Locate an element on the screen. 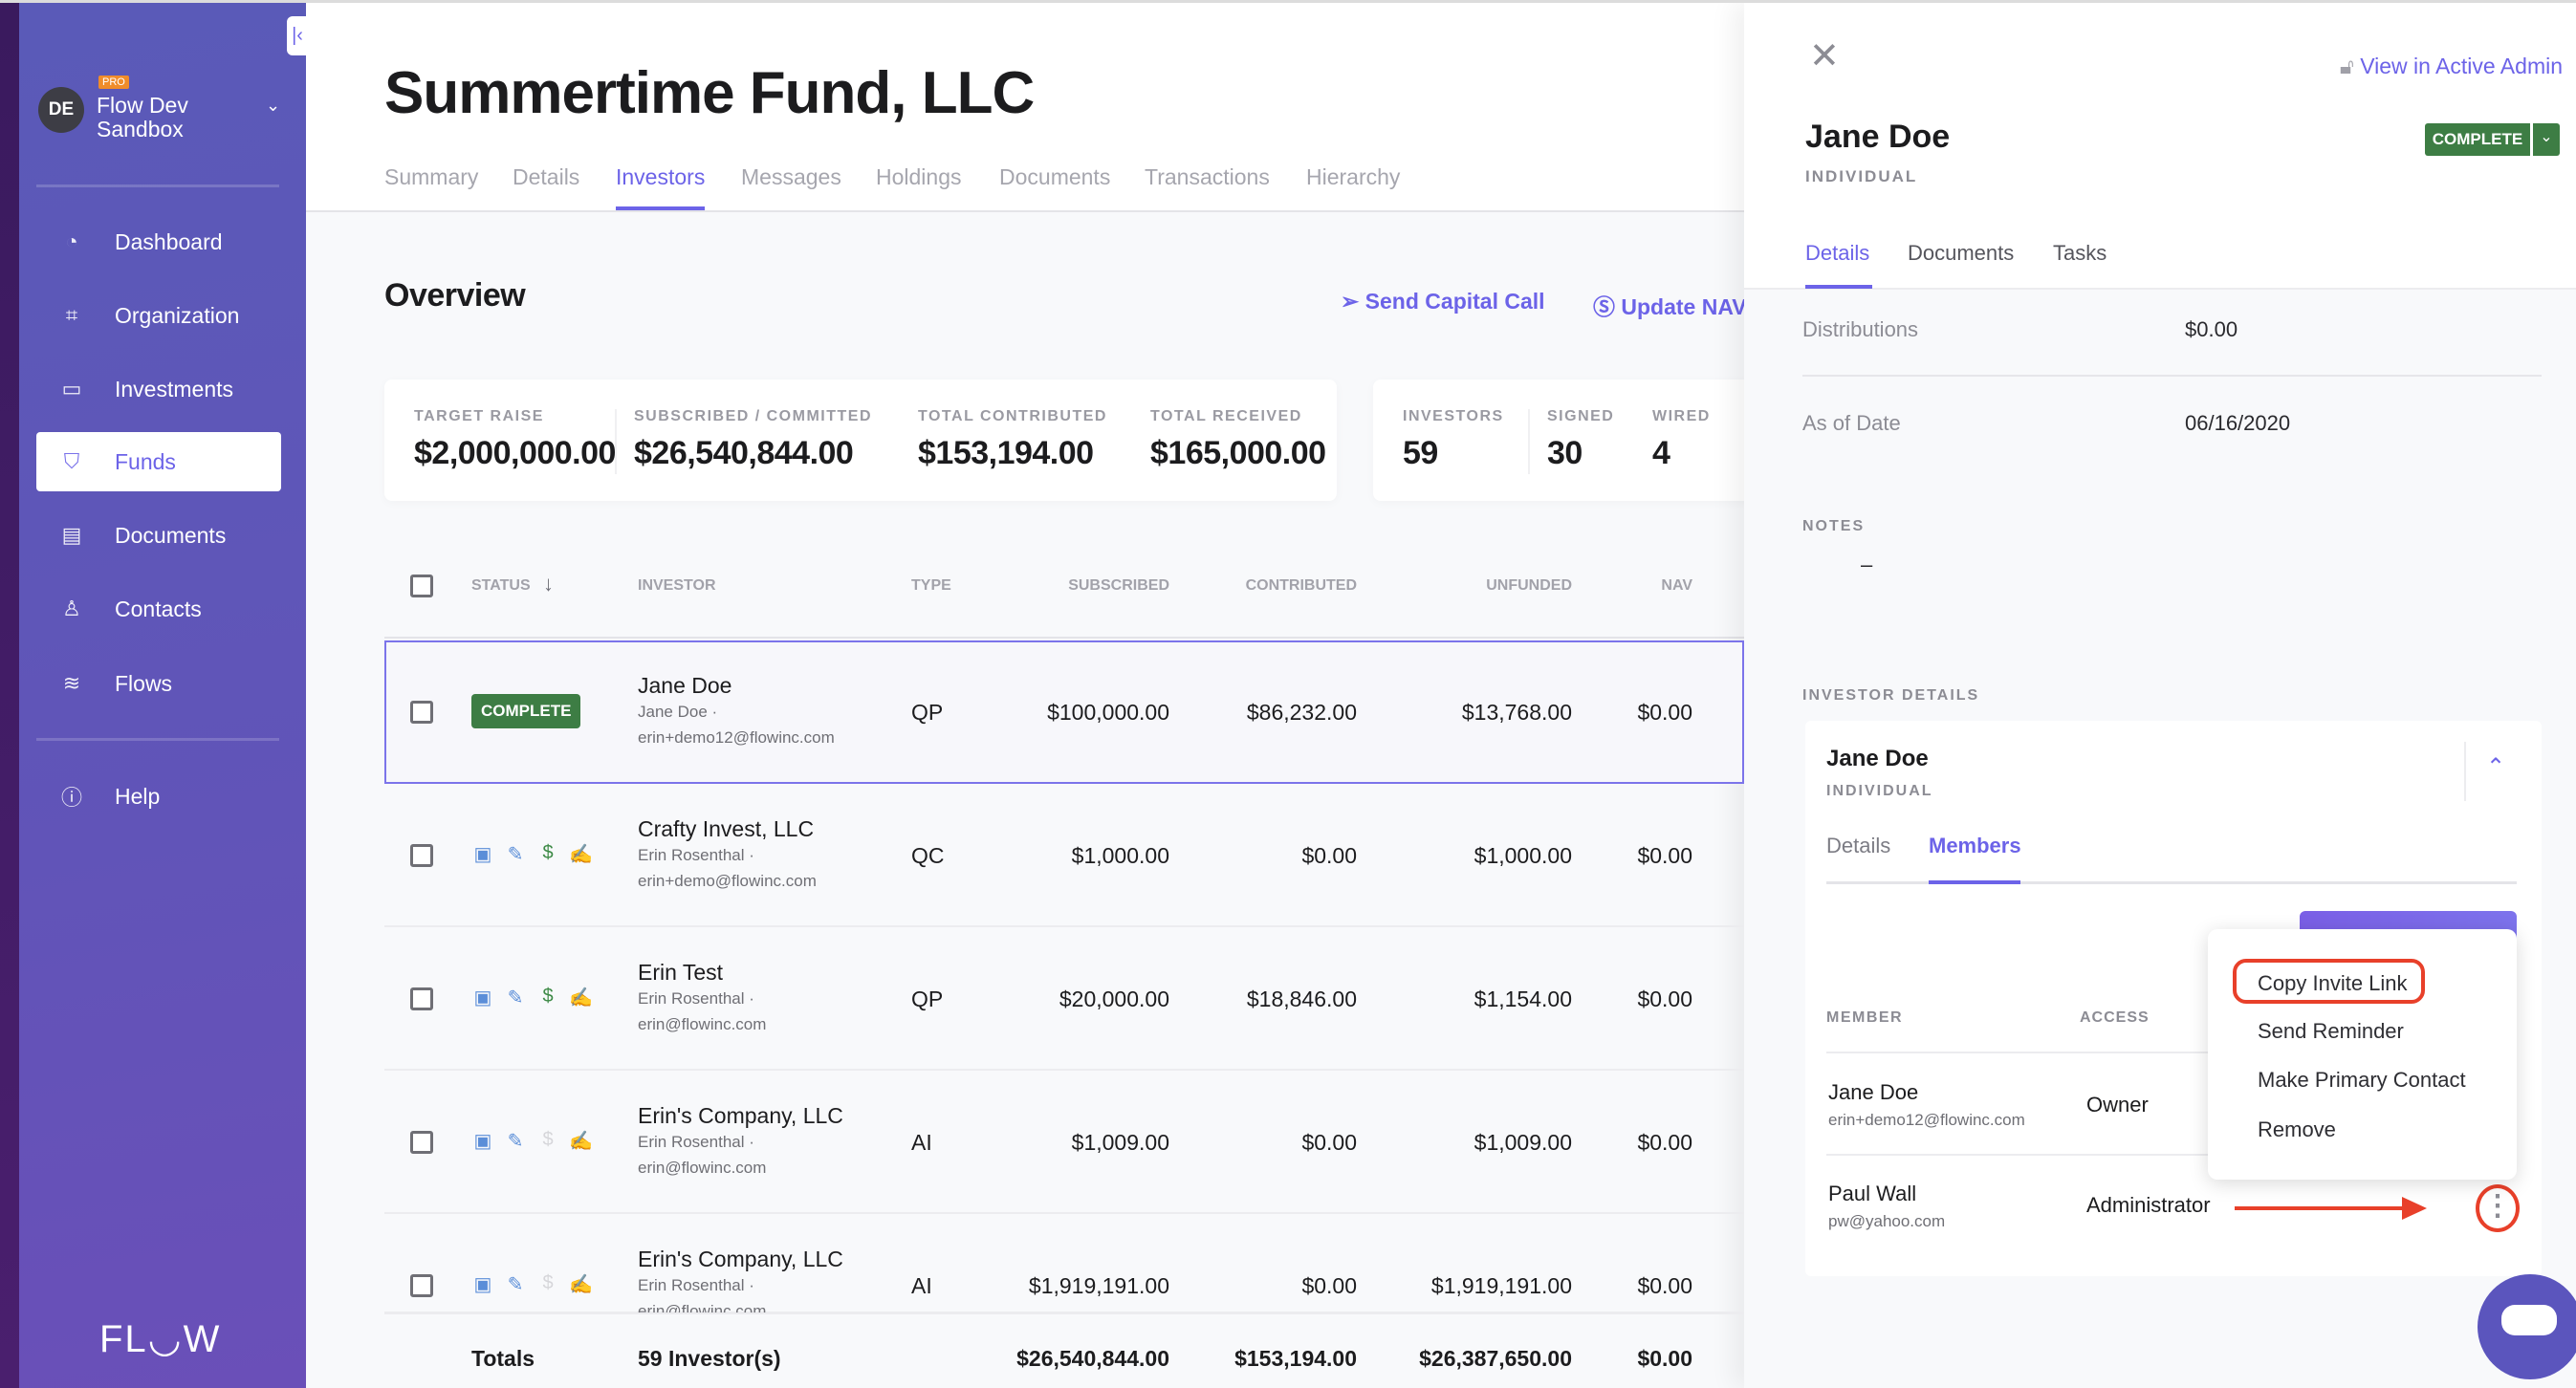 The image size is (2576, 1388). sidebar-item-help: ⓘ Help is located at coordinates (158, 796).